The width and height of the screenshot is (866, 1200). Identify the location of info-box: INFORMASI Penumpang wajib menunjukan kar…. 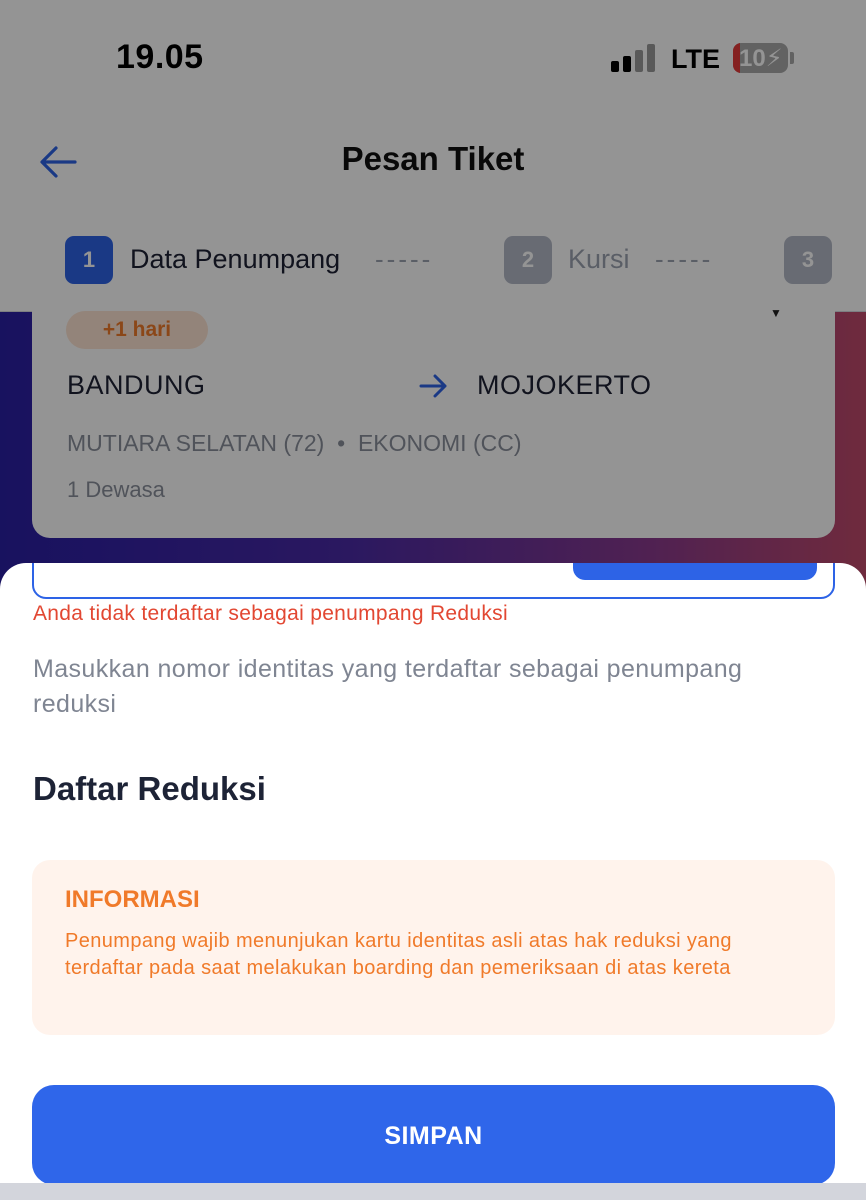
(433, 947).